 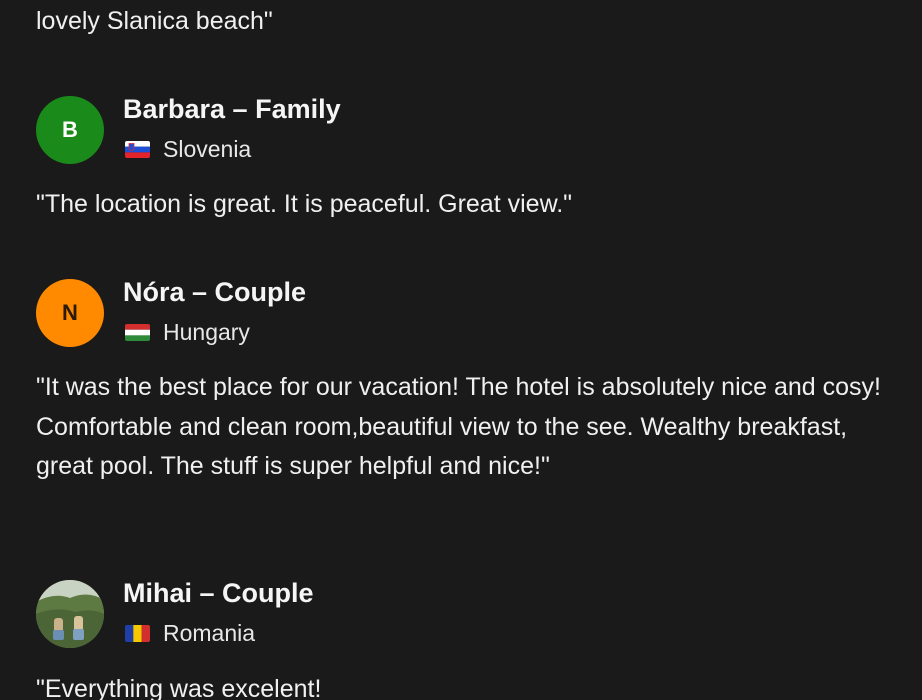 What do you see at coordinates (232, 109) in the screenshot?
I see `reviewer-name: Barbara – Family` at bounding box center [232, 109].